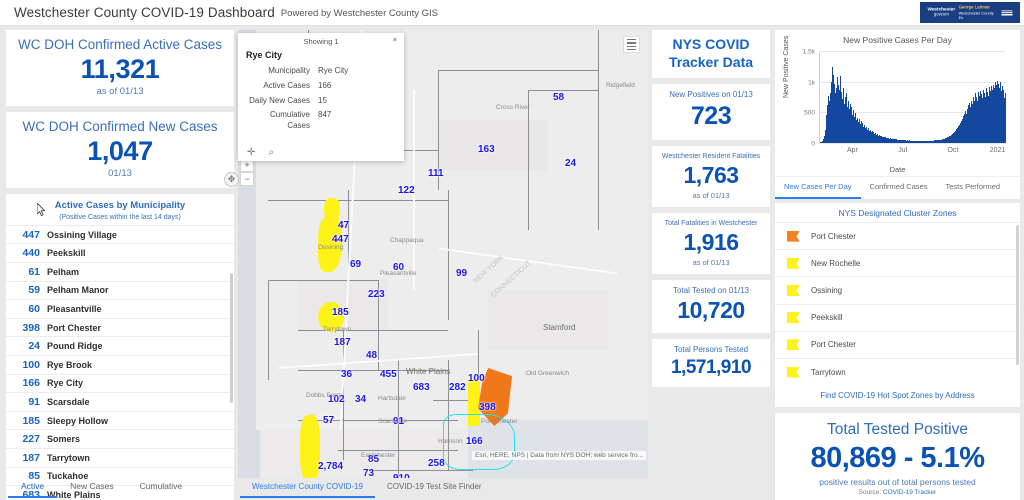 This screenshot has height=500, width=1024. What do you see at coordinates (897, 458) in the screenshot?
I see `total-tested-positive-value: 80,869 - 5.1%` at bounding box center [897, 458].